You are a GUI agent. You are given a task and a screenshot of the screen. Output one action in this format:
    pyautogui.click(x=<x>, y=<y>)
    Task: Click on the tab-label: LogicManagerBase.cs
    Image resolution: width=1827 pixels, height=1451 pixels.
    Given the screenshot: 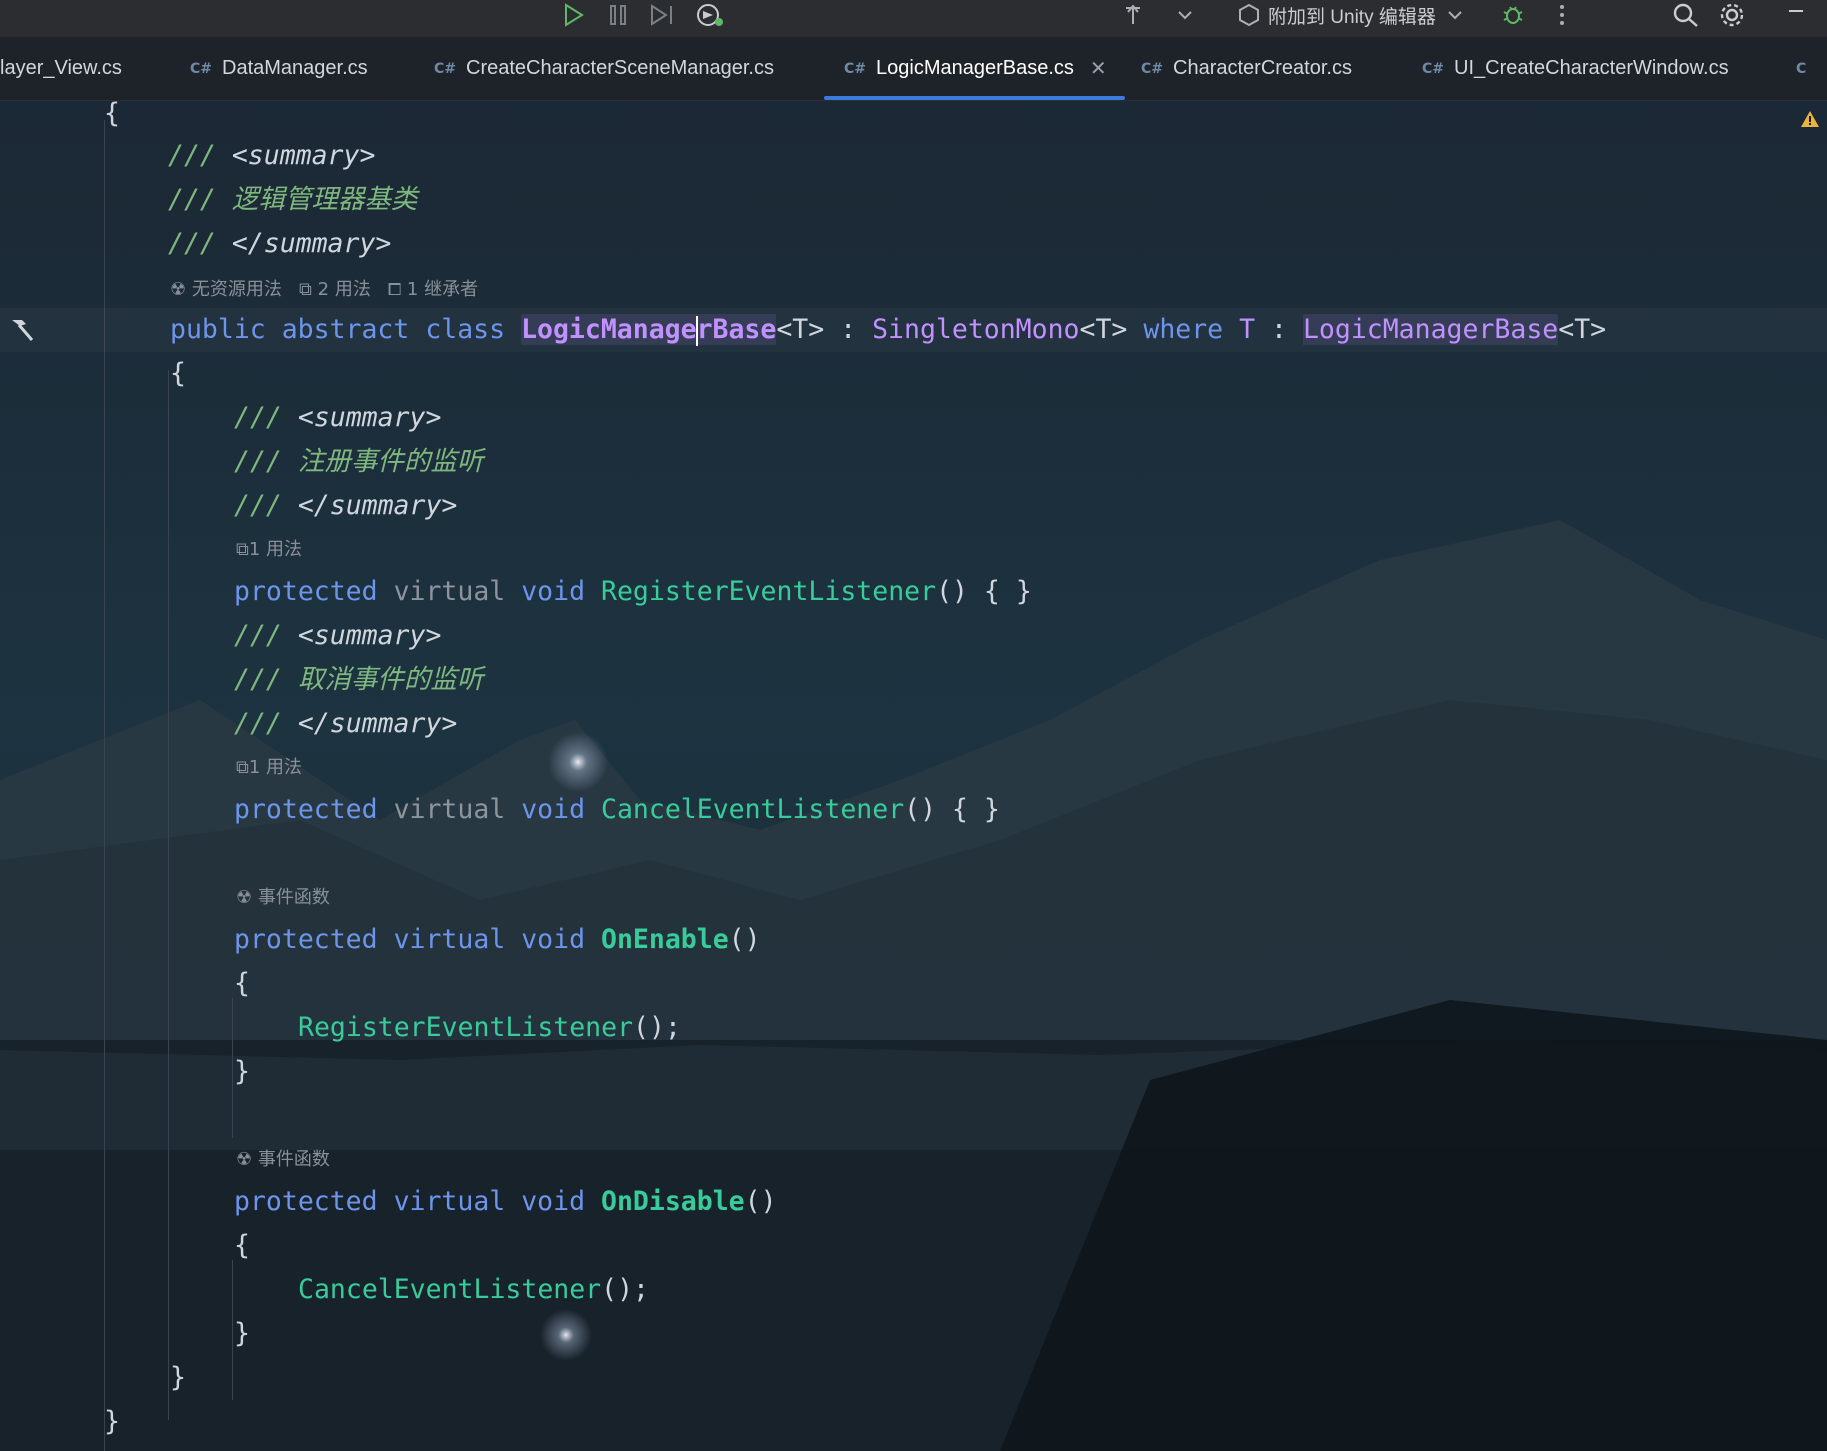 What is the action you would take?
    pyautogui.click(x=975, y=68)
    